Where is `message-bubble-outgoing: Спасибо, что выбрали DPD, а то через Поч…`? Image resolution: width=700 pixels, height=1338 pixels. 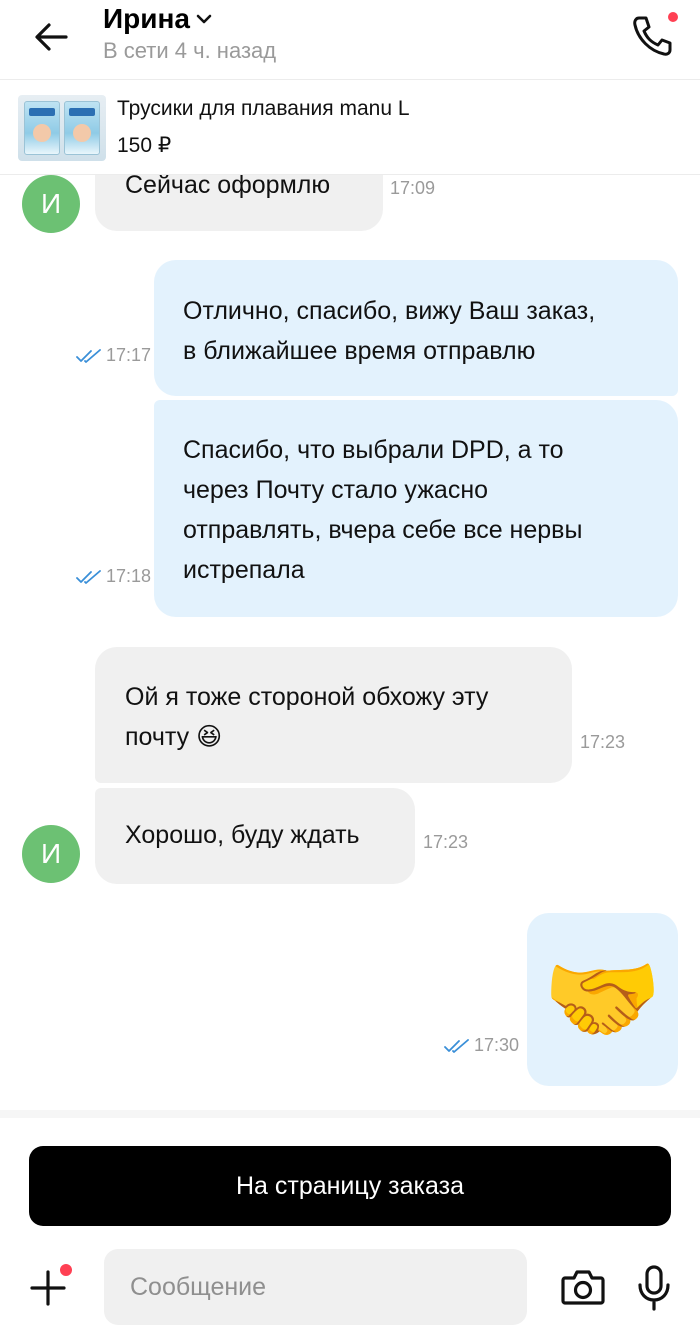 message-bubble-outgoing: Спасибо, что выбрали DPD, а то через Поч… is located at coordinates (416, 508).